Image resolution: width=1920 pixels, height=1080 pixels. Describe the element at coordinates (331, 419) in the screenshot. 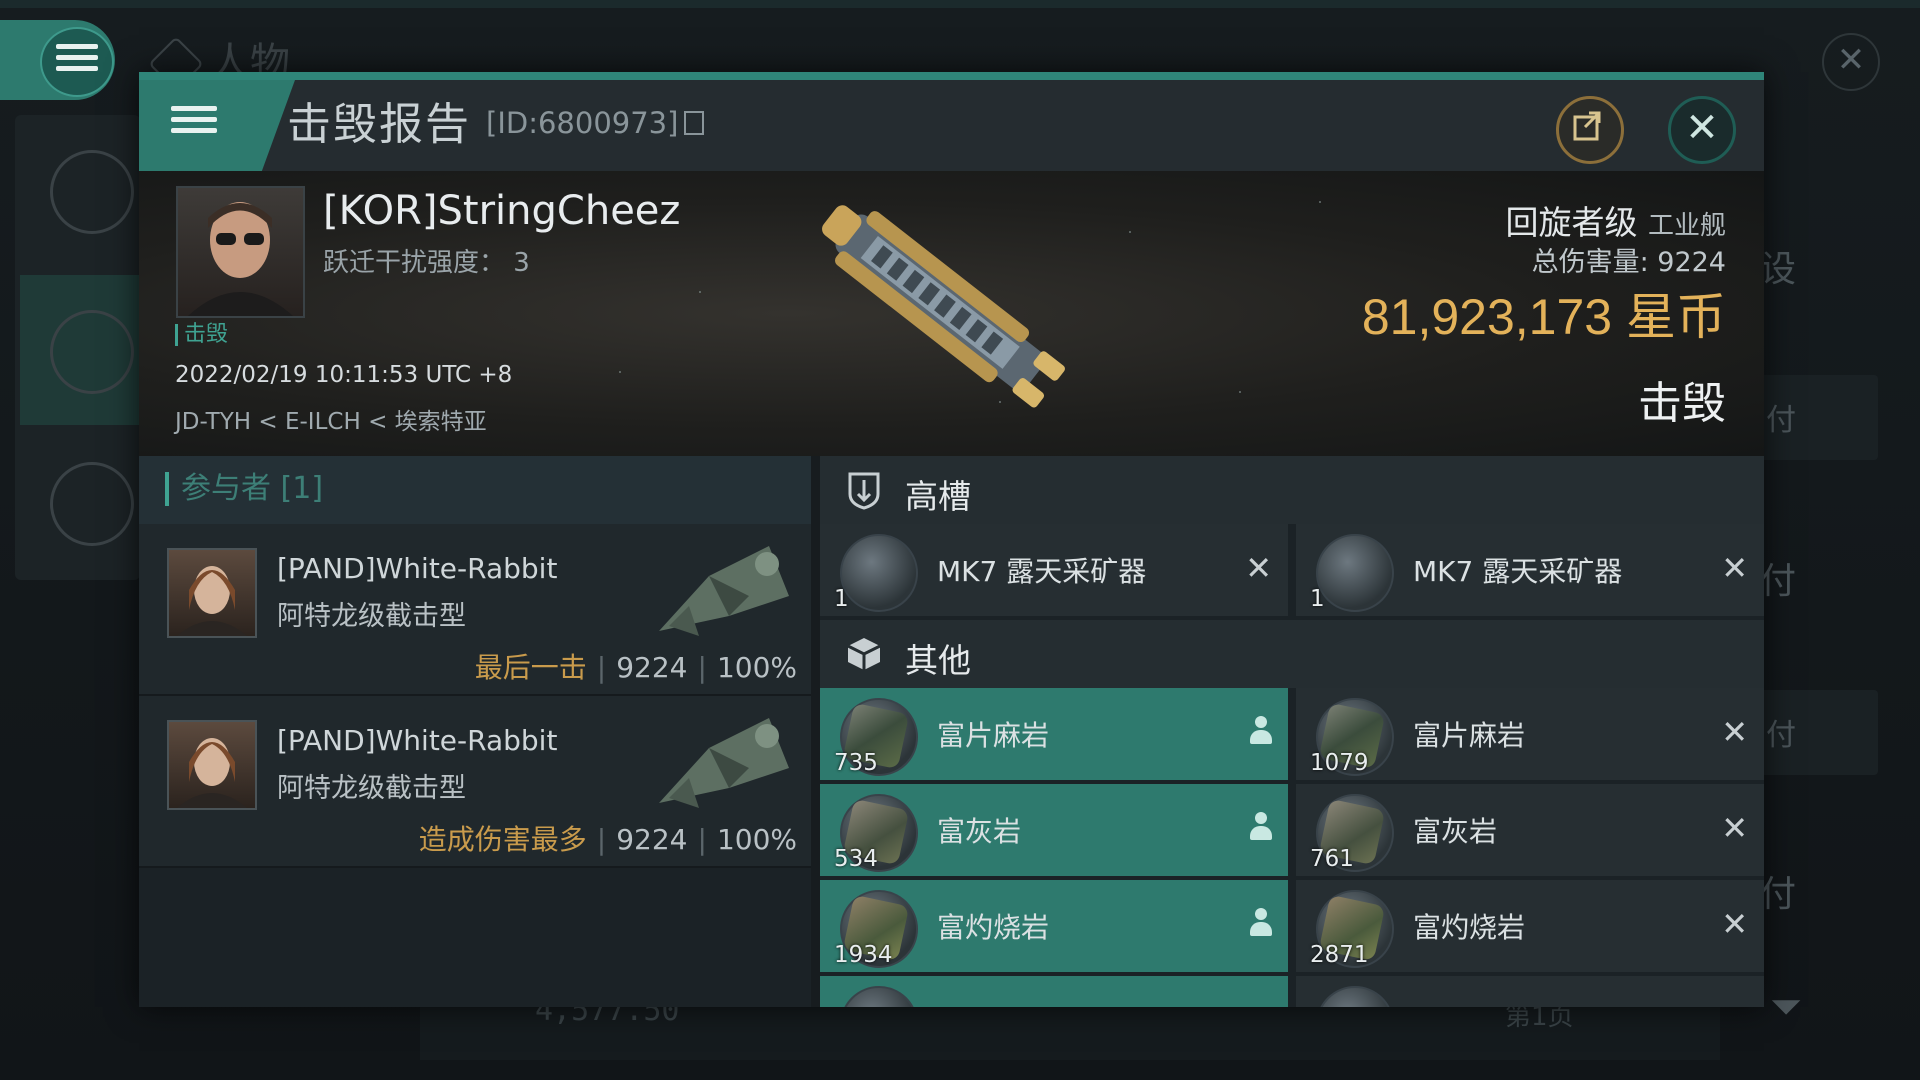

I see `kill-location: JD-TYH < E-ILCH < 埃索特亚` at that location.